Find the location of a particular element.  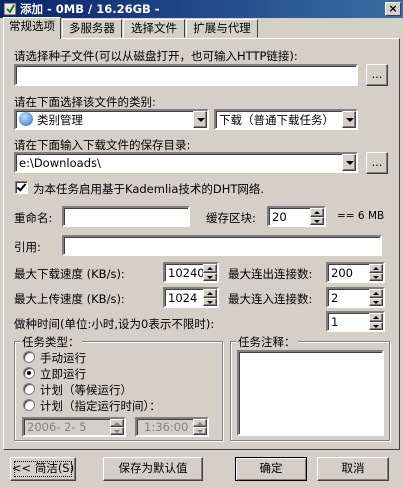

torrent-file-input is located at coordinates (186, 75).